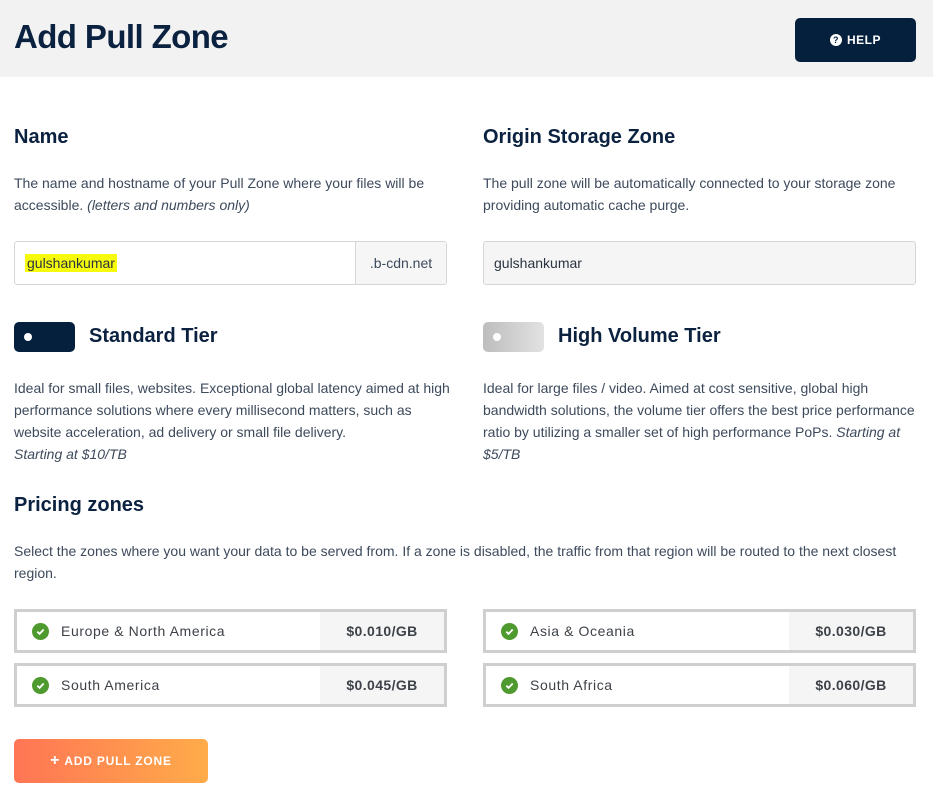  I want to click on zone-price: $0.010/GB, so click(382, 631).